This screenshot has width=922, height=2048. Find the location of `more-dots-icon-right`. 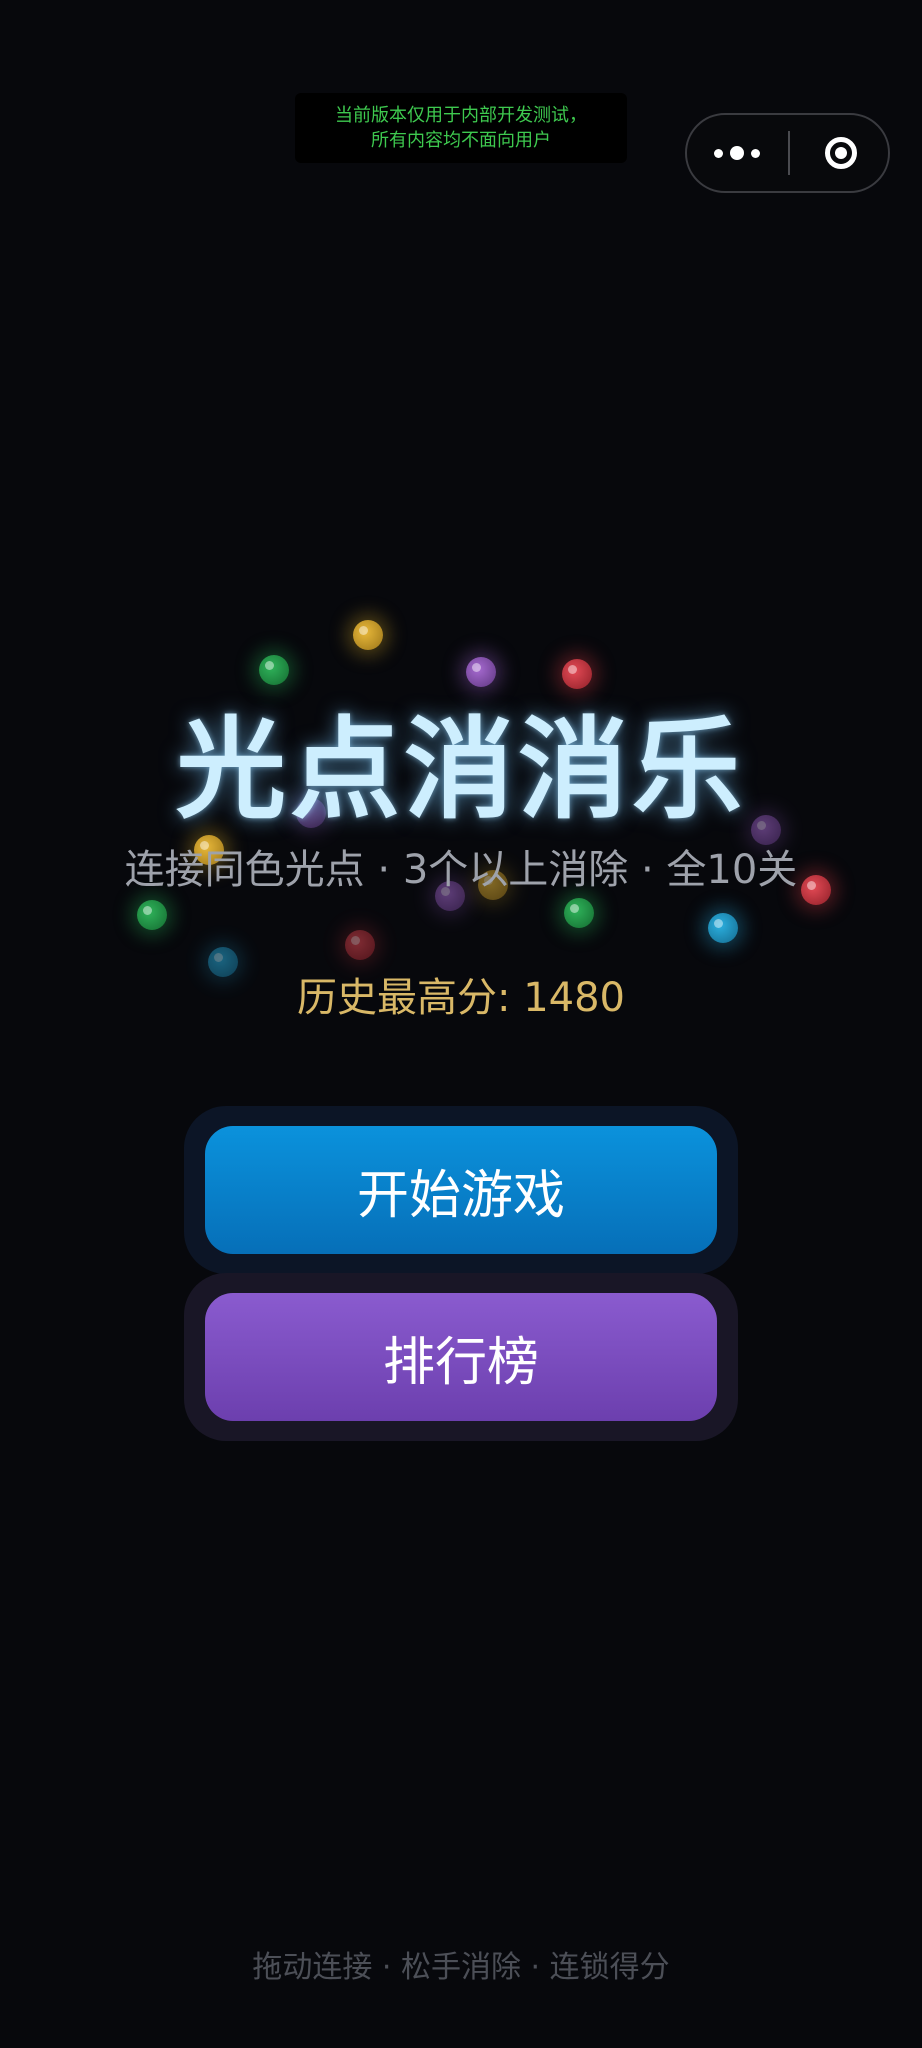

more-dots-icon-right is located at coordinates (755, 153).